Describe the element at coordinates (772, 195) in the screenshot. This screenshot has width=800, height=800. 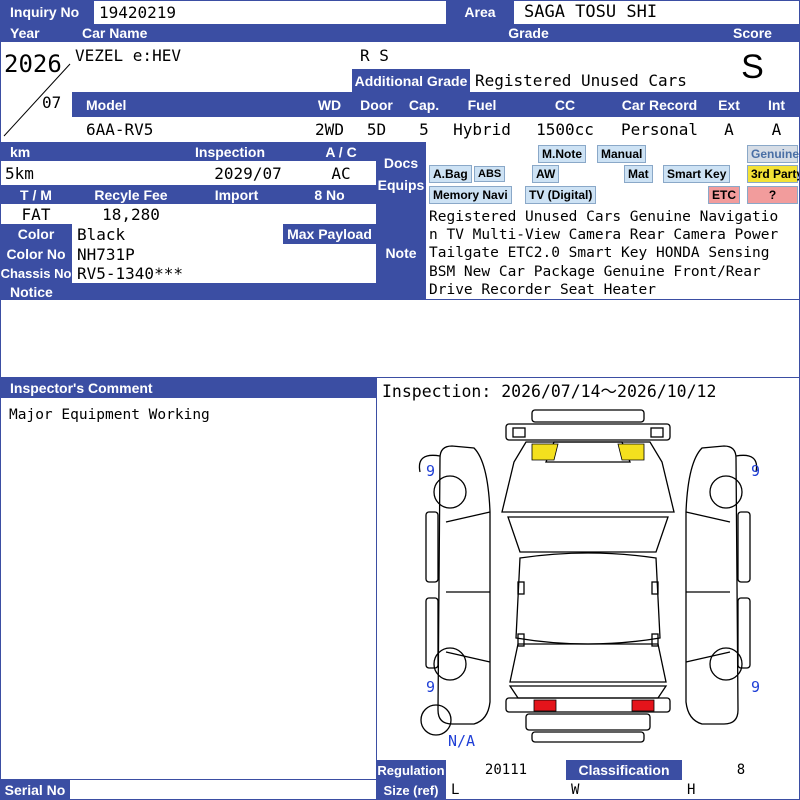
I see `equip-tag-unknown: ?` at that location.